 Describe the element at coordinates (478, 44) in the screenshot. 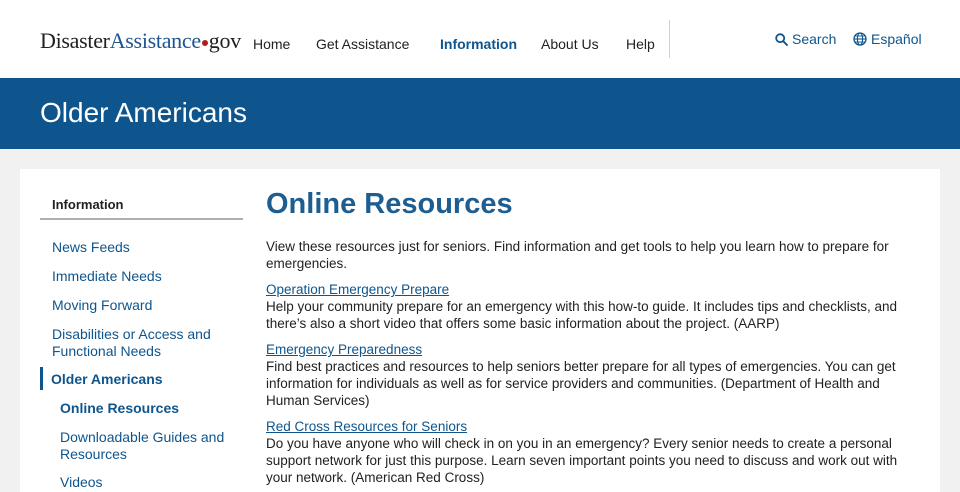

I see `nav-information: Information` at that location.